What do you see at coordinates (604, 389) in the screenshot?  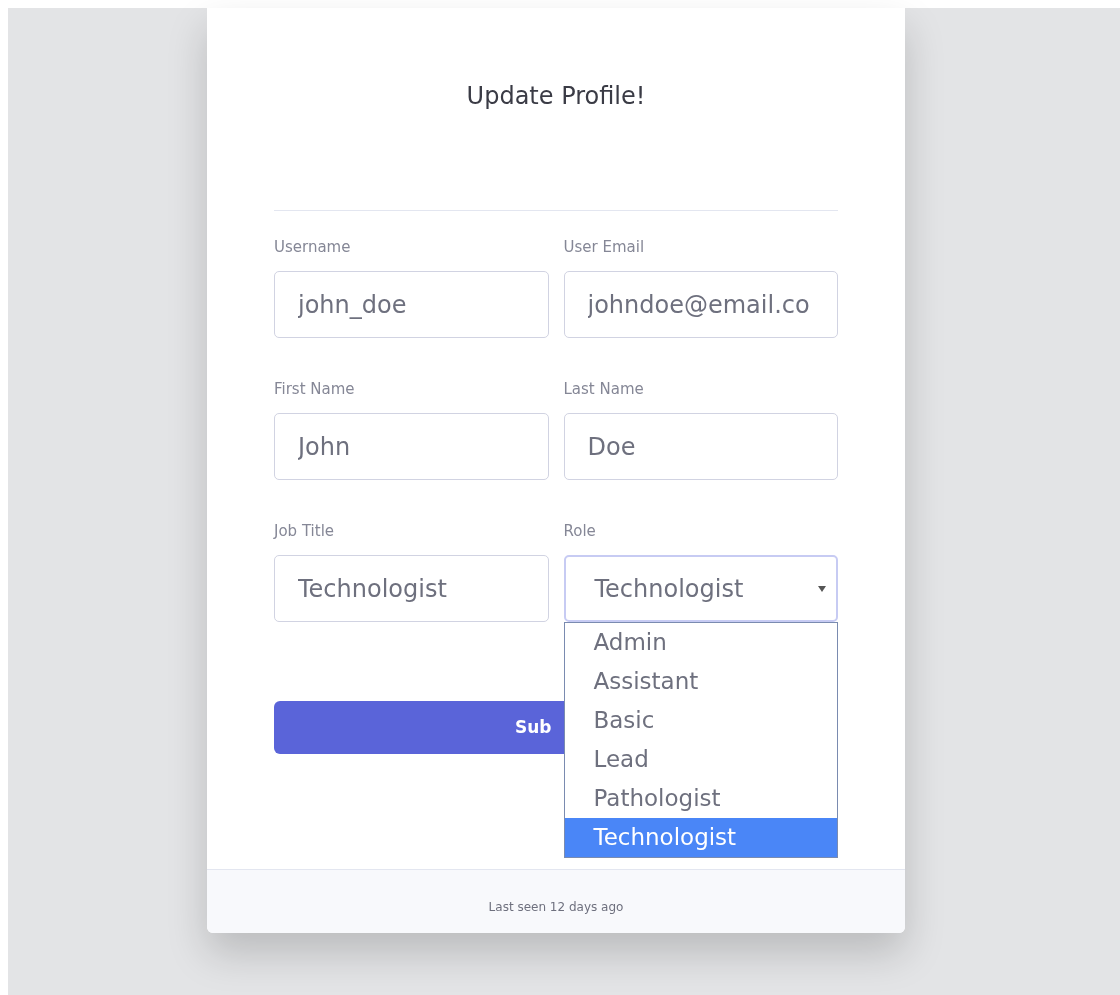 I see `field-label: Last Name` at bounding box center [604, 389].